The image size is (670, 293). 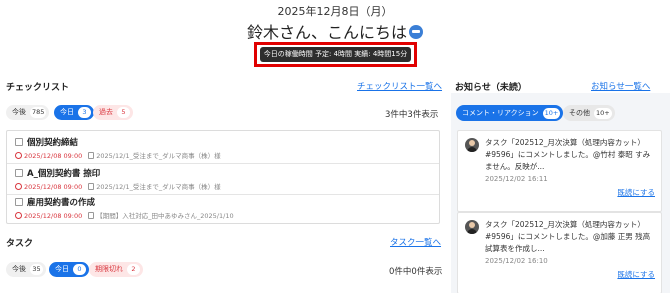 I want to click on checklist-item-title: 個別契約締結, so click(x=52, y=142).